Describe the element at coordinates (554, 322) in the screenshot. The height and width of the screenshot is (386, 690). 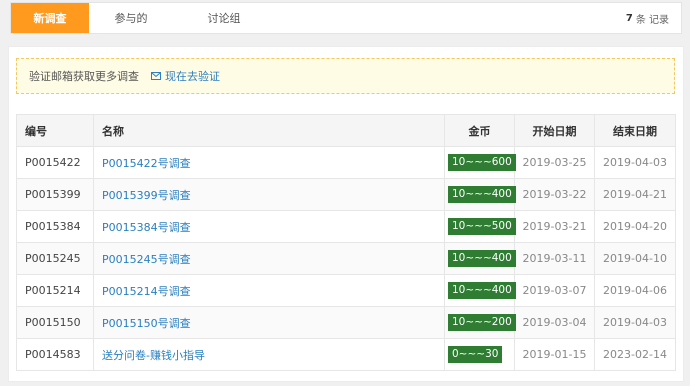
I see `start-date: 2019-03-04` at that location.